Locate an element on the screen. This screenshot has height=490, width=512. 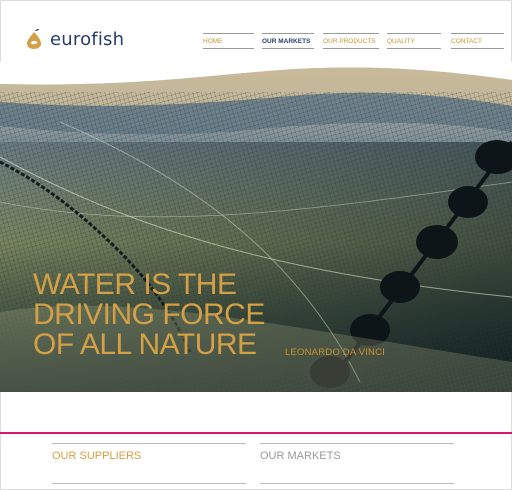
nav-item-our-products: OUR PRODUCTS is located at coordinates (351, 41).